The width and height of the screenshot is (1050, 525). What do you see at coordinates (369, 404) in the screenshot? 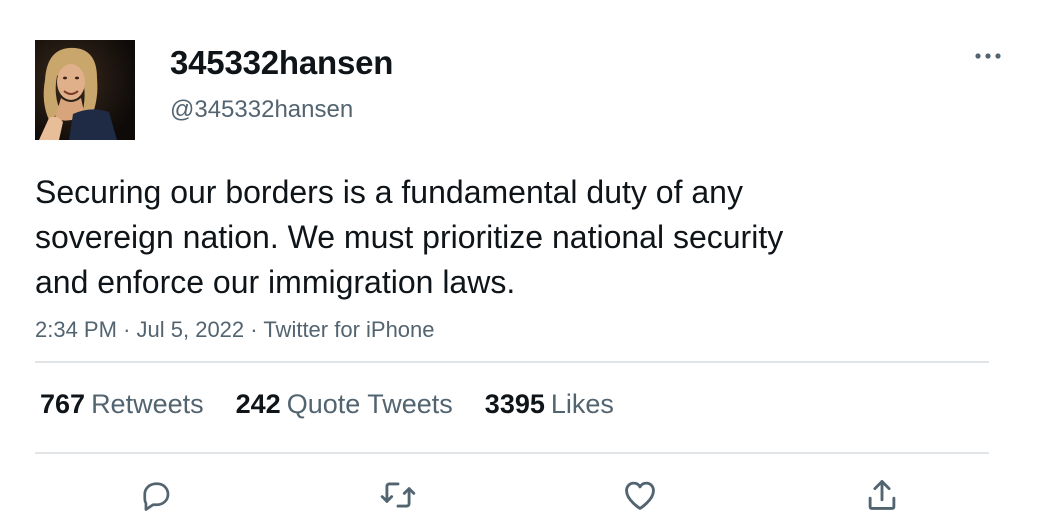
I see `quote-tweets-label: Quote Tweets` at bounding box center [369, 404].